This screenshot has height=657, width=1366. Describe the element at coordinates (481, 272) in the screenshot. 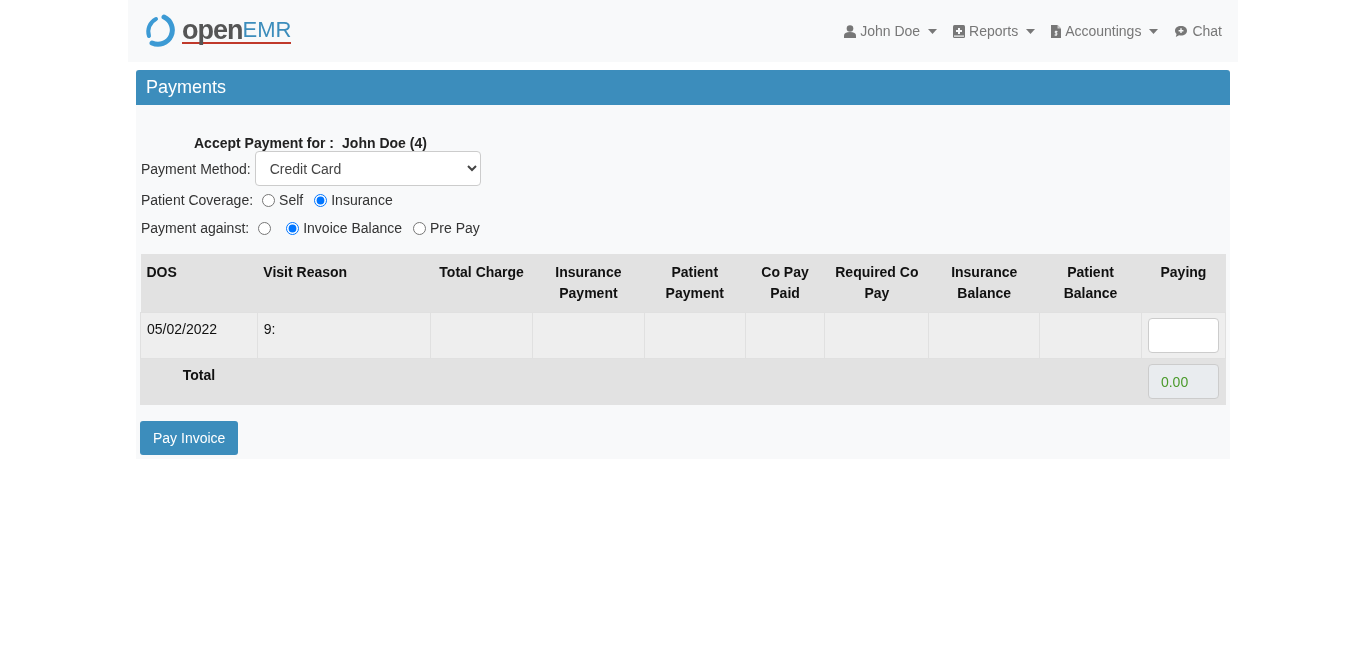

I see `column-header: Total Charge` at that location.